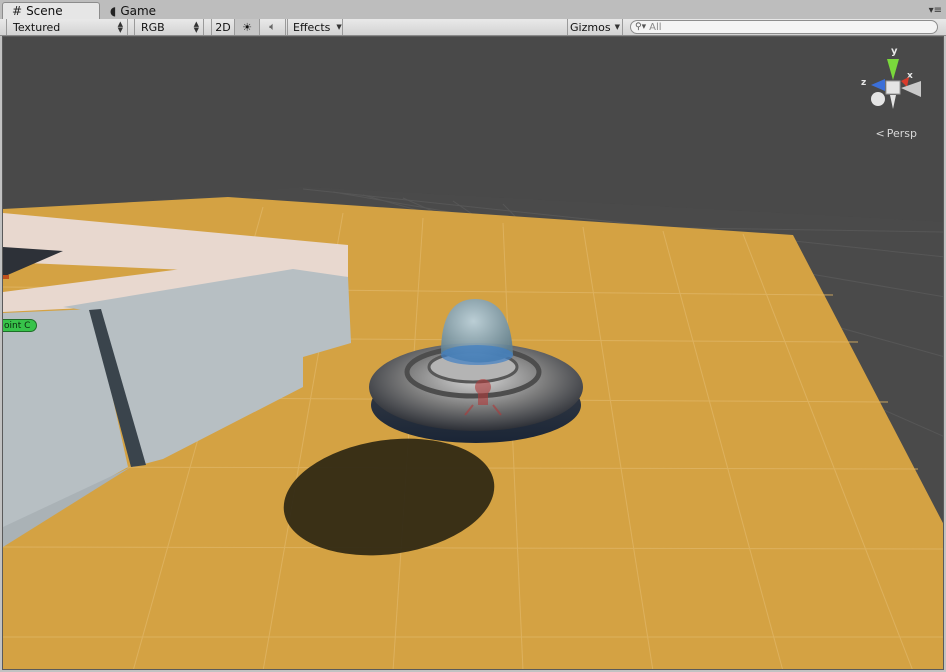  I want to click on speaker-icon: 🔈︎, so click(272, 26).